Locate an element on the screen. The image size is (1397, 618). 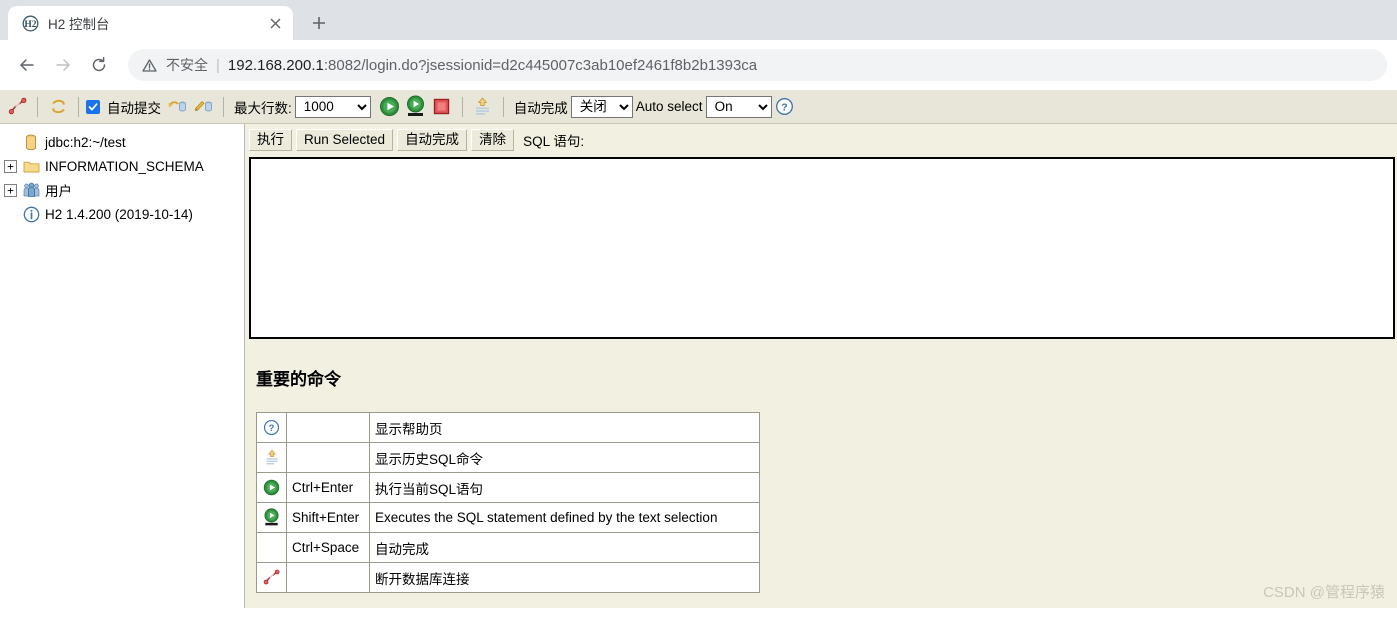
row-icon-cell: ? is located at coordinates (271, 427).